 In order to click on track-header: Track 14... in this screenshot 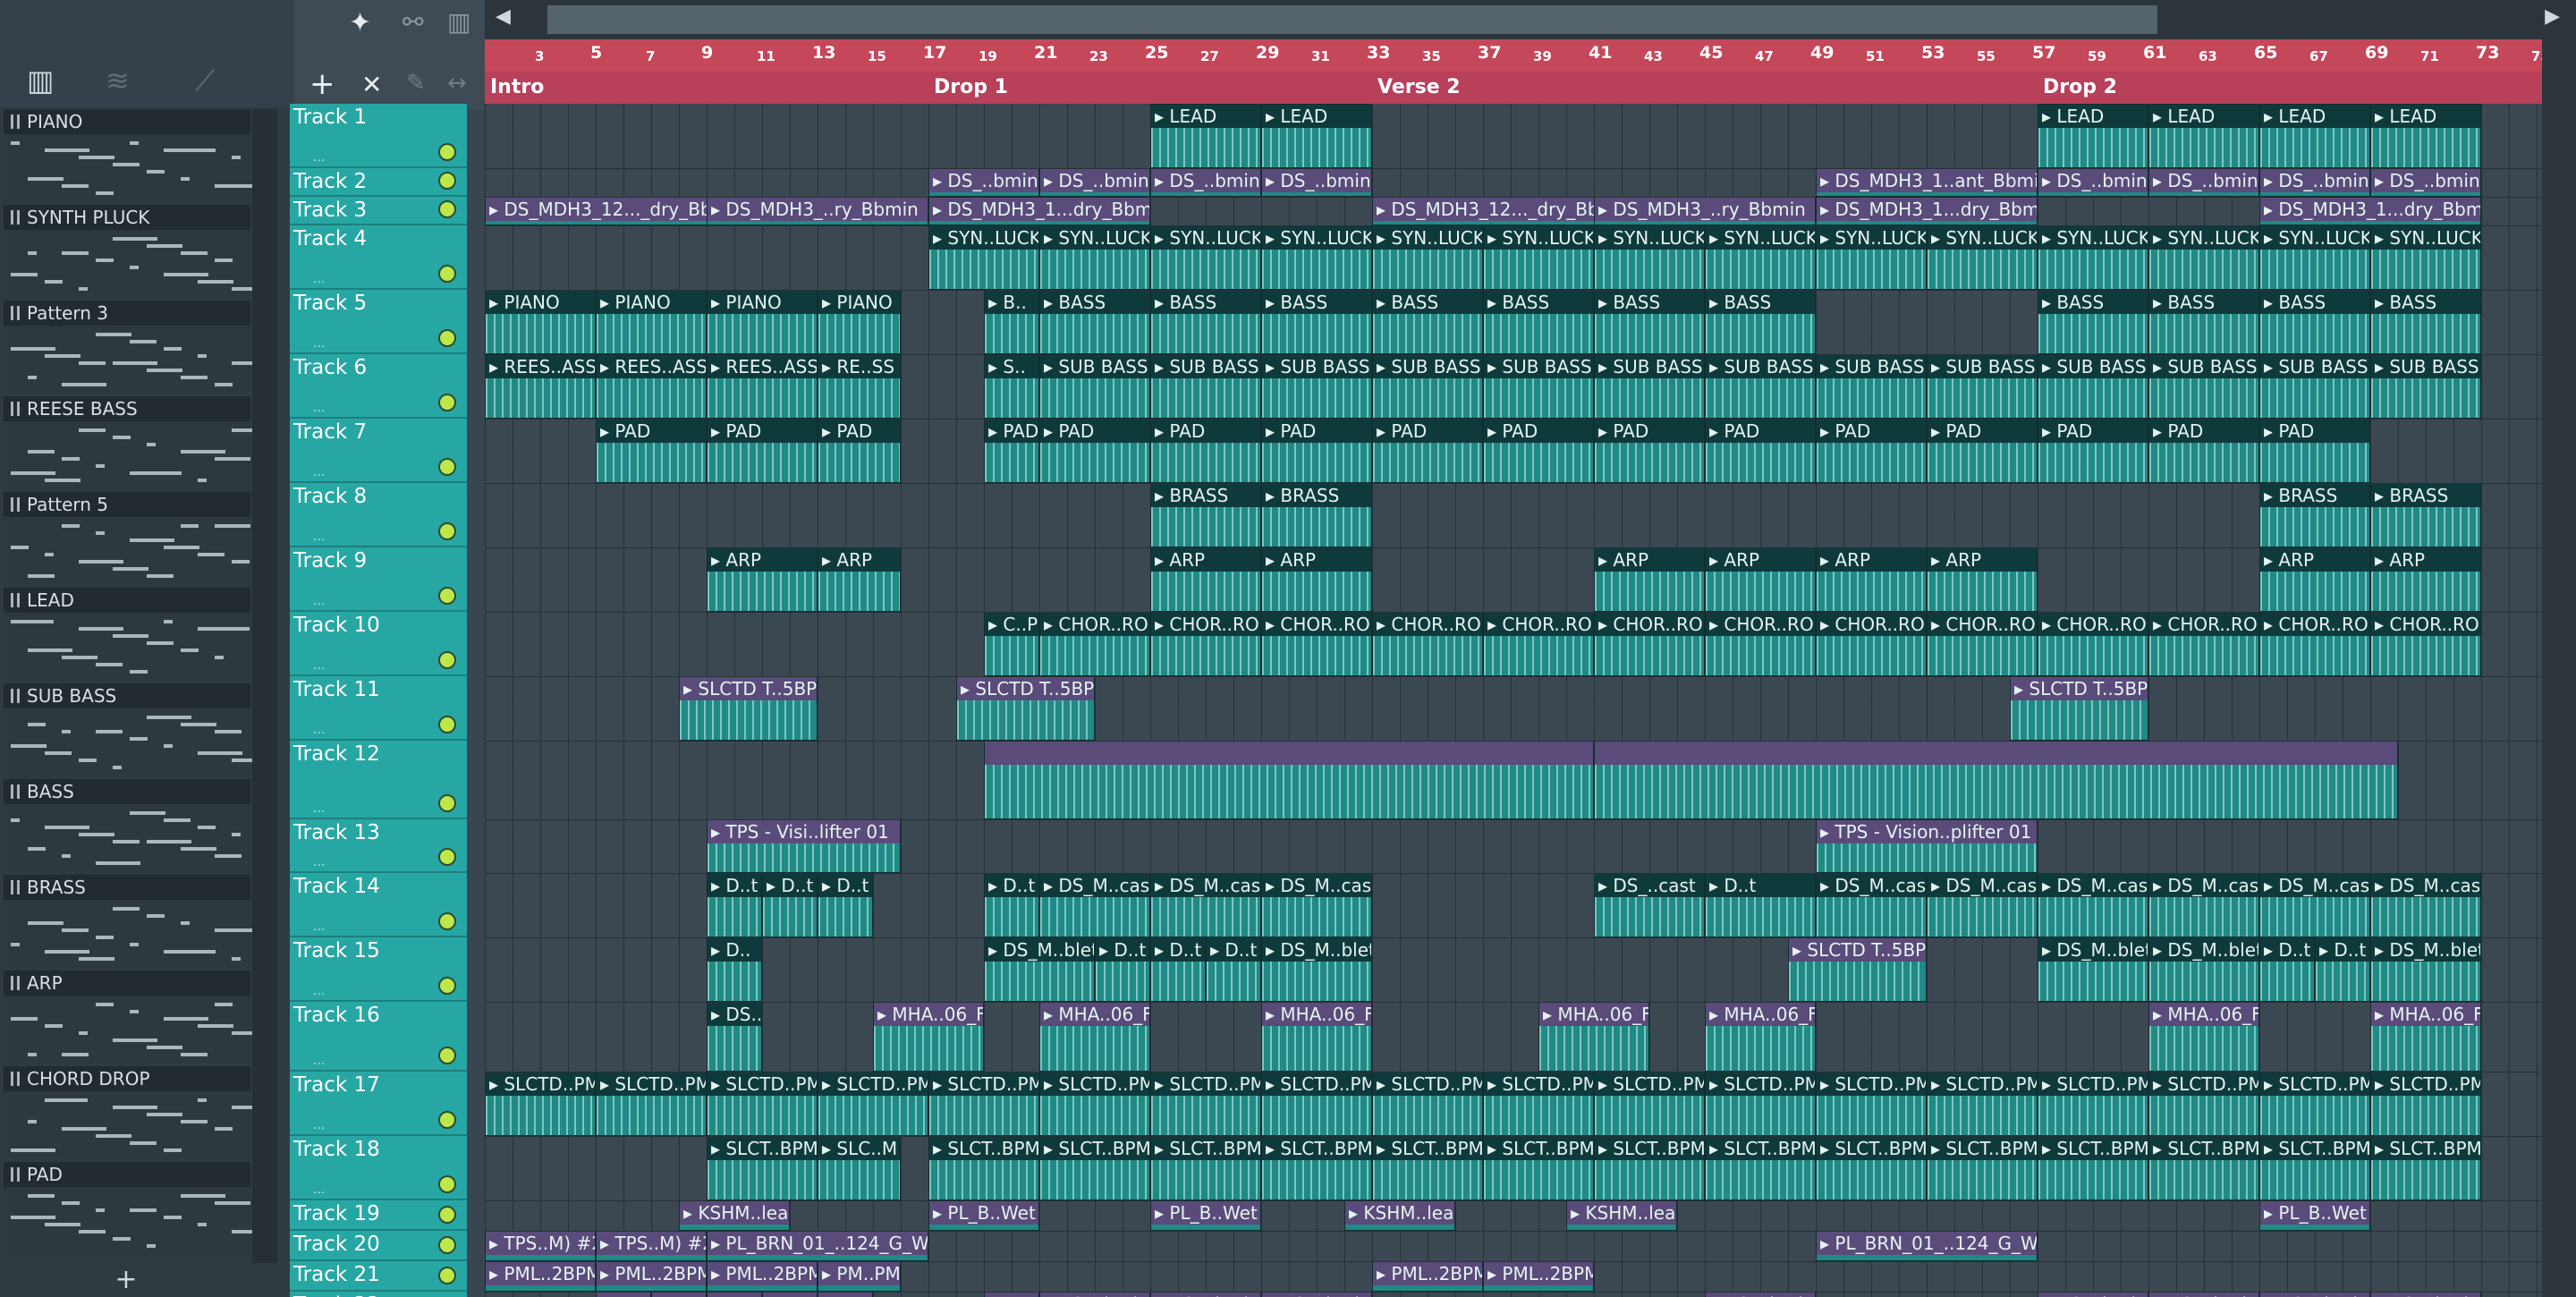, I will do `click(378, 905)`.